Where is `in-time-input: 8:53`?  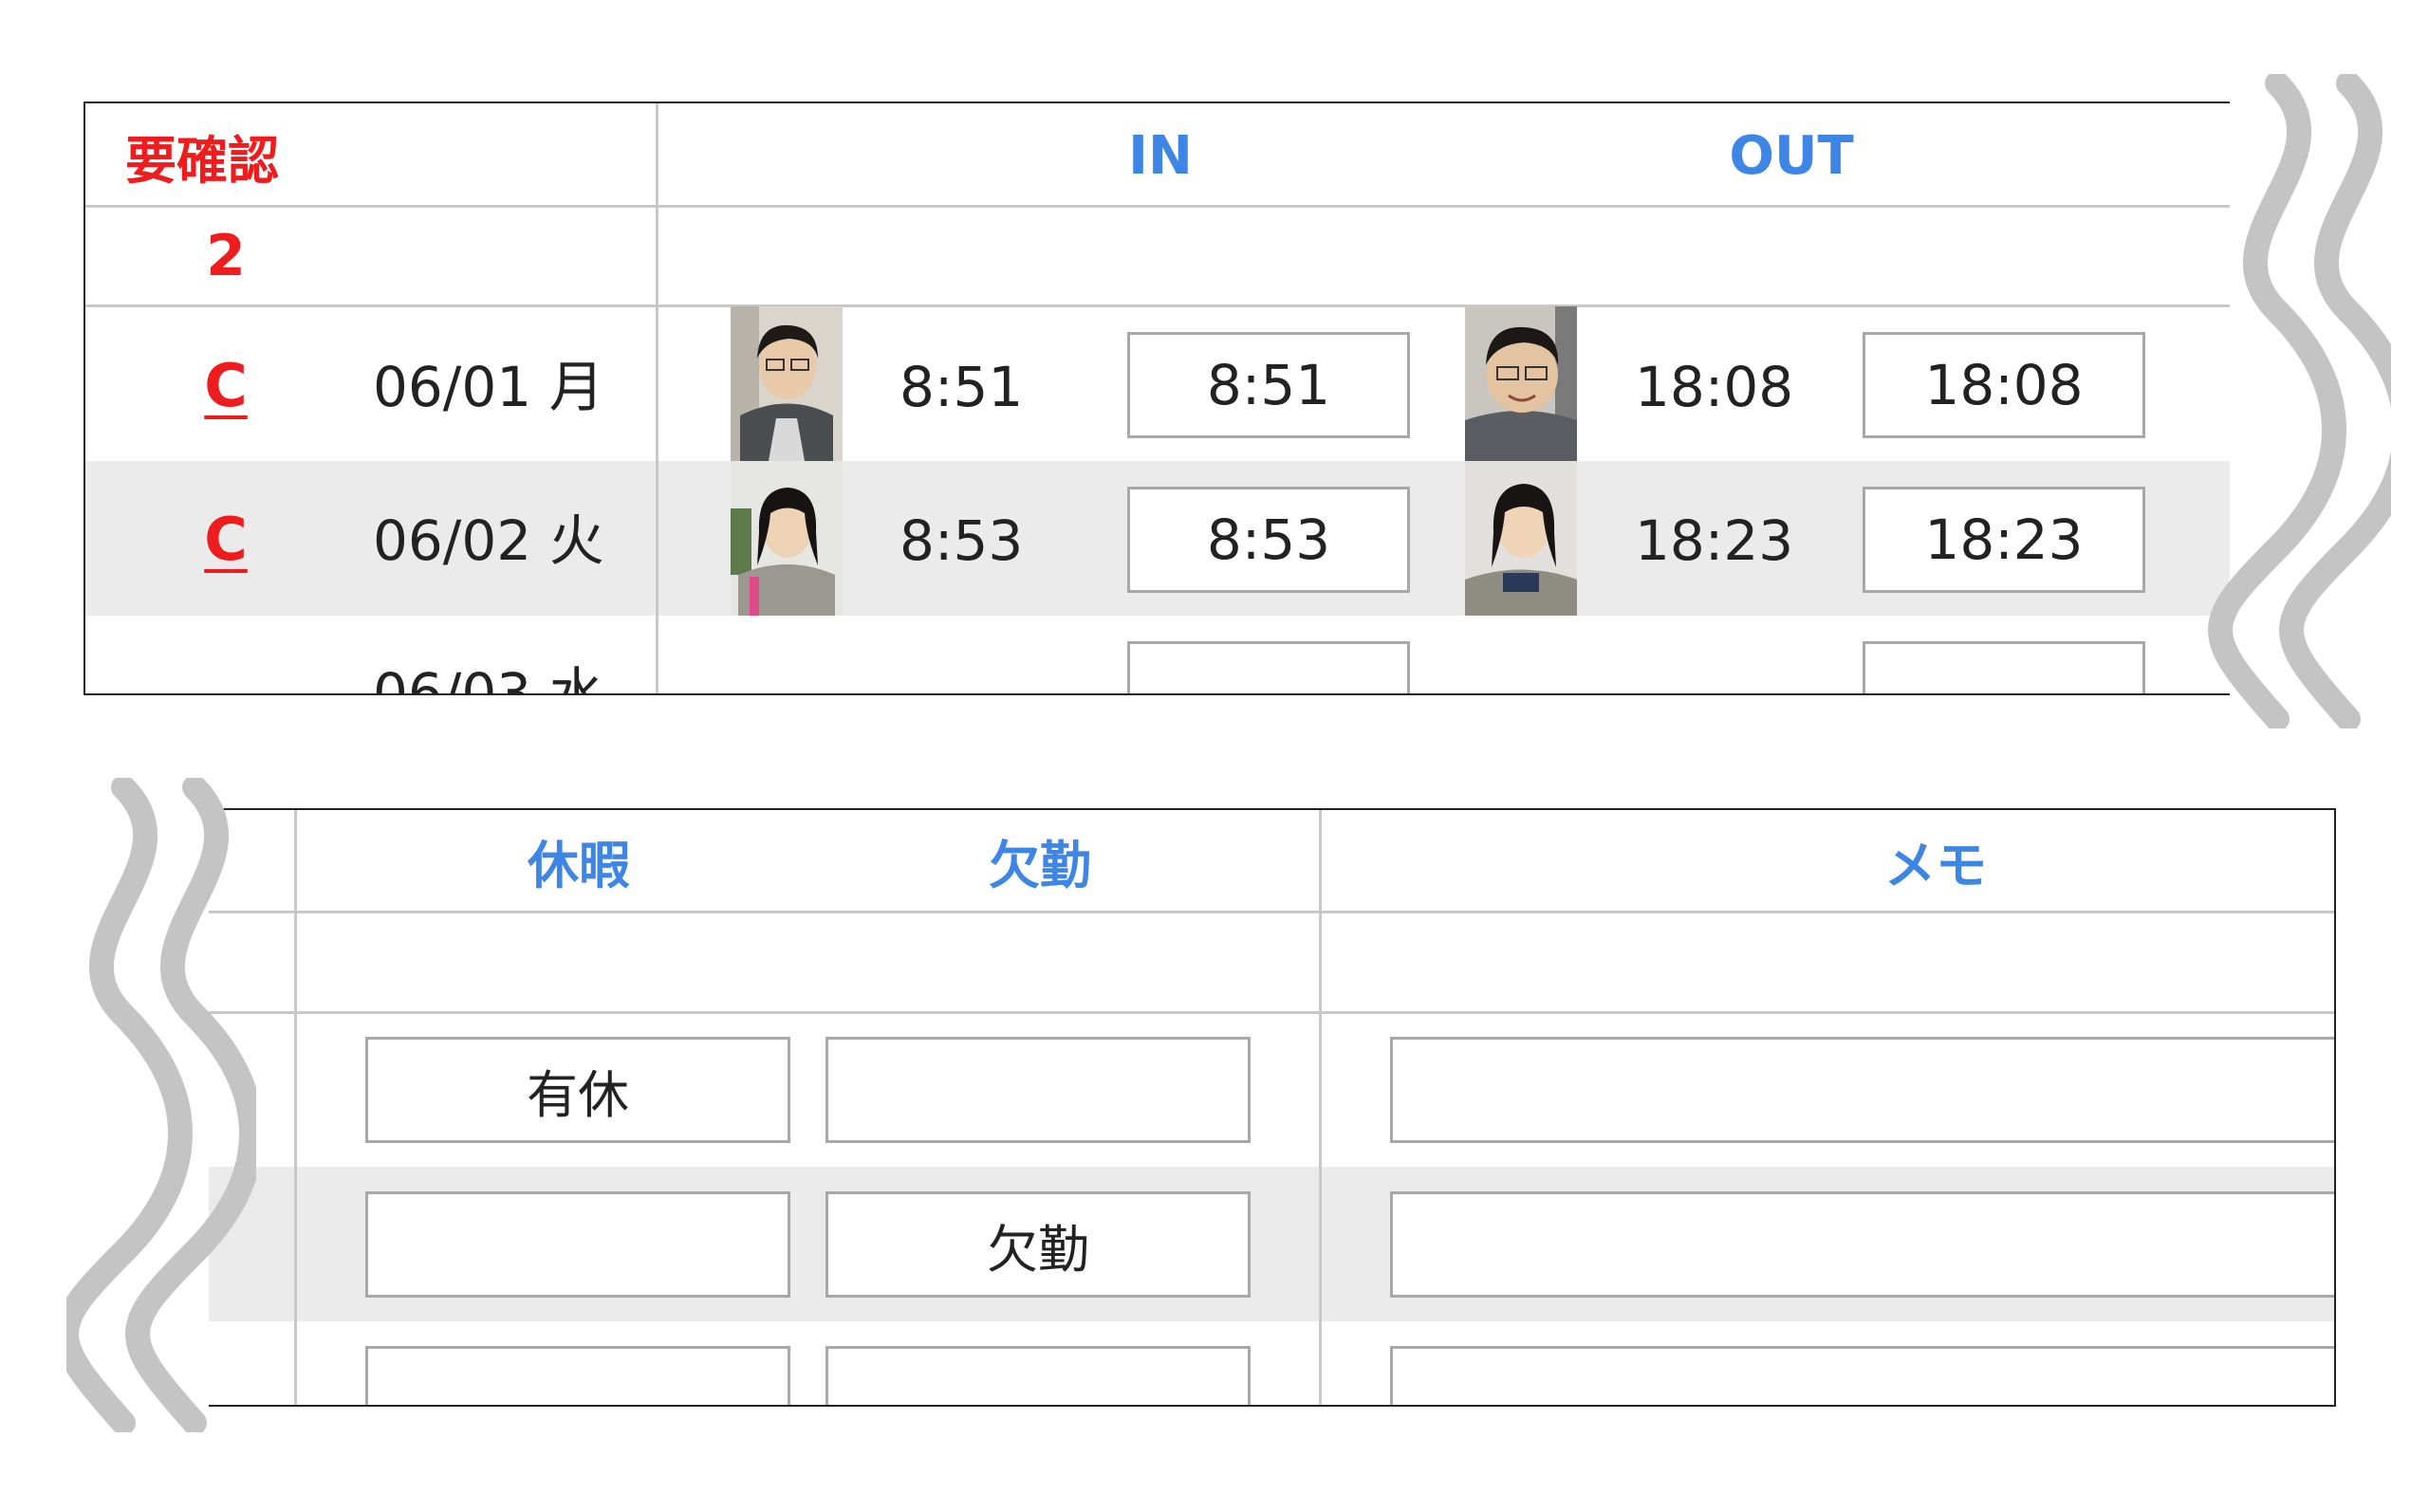 in-time-input: 8:53 is located at coordinates (1268, 540).